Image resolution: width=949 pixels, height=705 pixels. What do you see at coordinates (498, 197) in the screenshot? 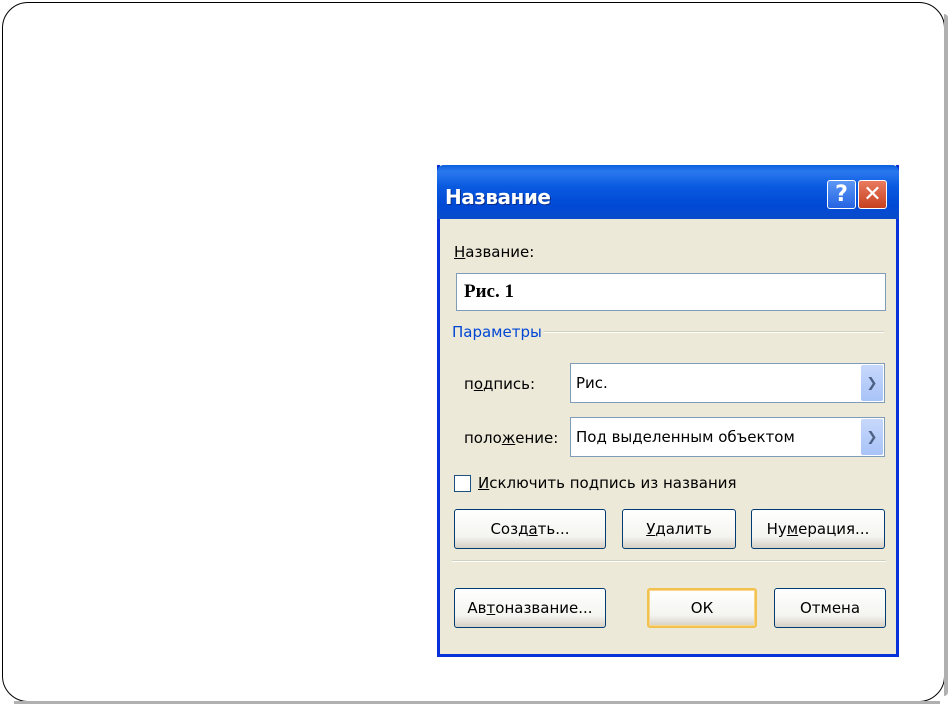
I see `dialog-title: Название` at bounding box center [498, 197].